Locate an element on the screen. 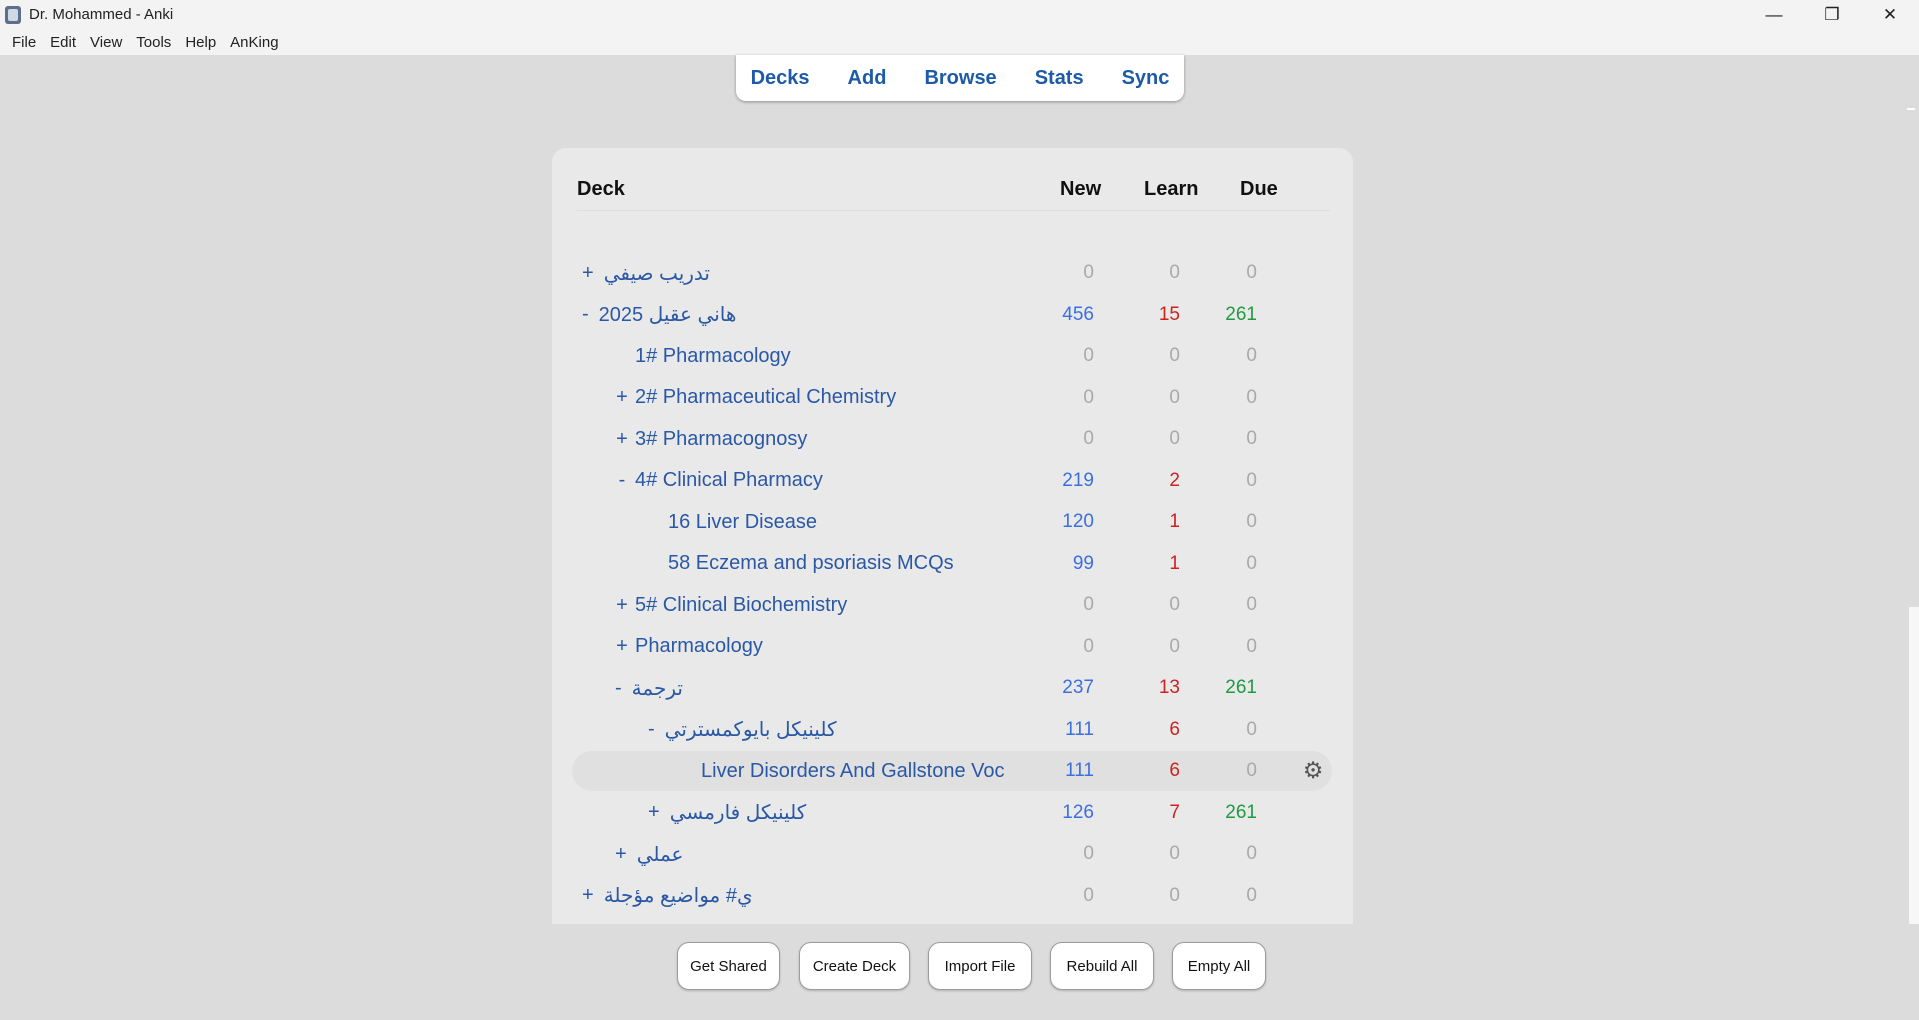 This screenshot has width=1919, height=1020. deck-row: Liver Disorders And Gallstone Voc 111 6 0 ⚙ is located at coordinates (952, 771).